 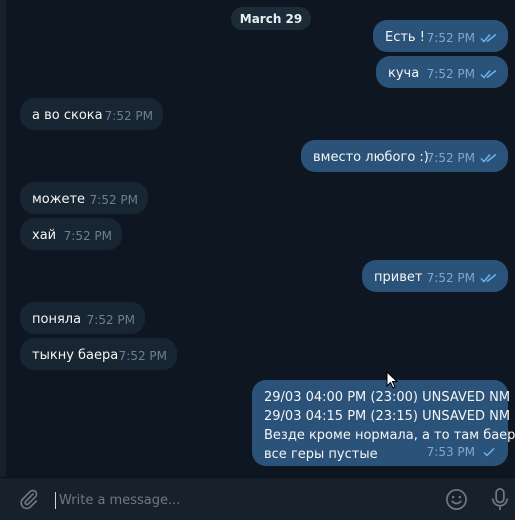 What do you see at coordinates (29, 499) in the screenshot?
I see `paperclip-icon` at bounding box center [29, 499].